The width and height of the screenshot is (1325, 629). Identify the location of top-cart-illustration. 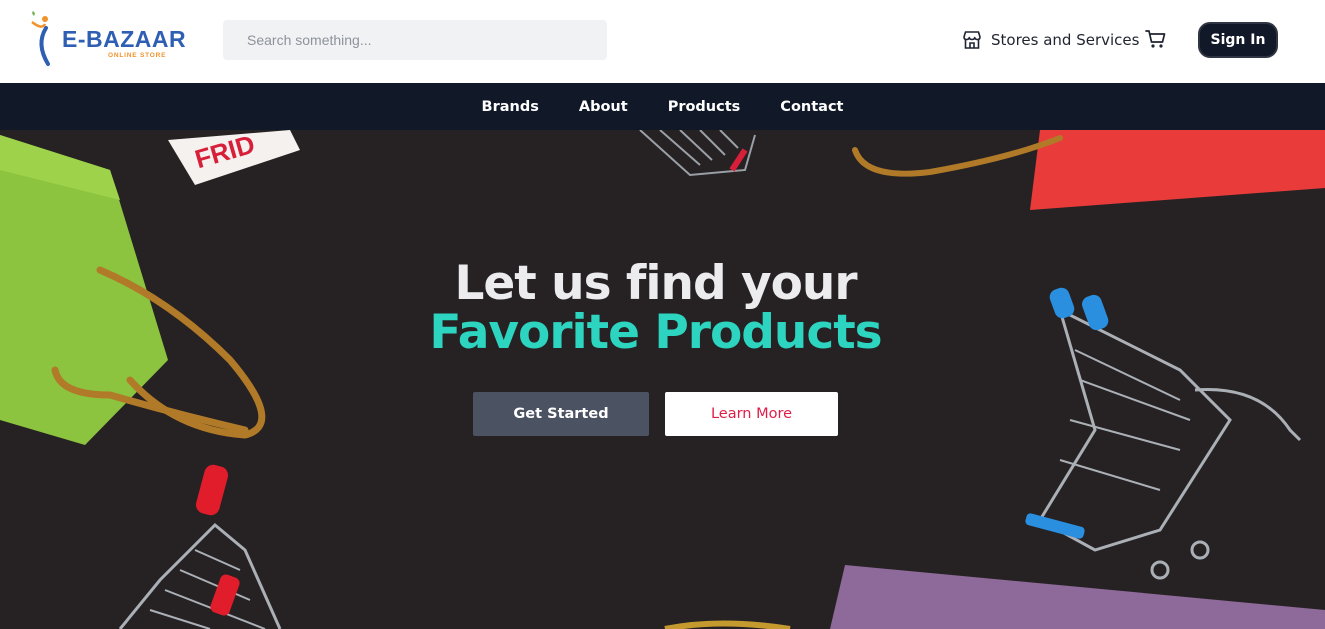
(697, 153).